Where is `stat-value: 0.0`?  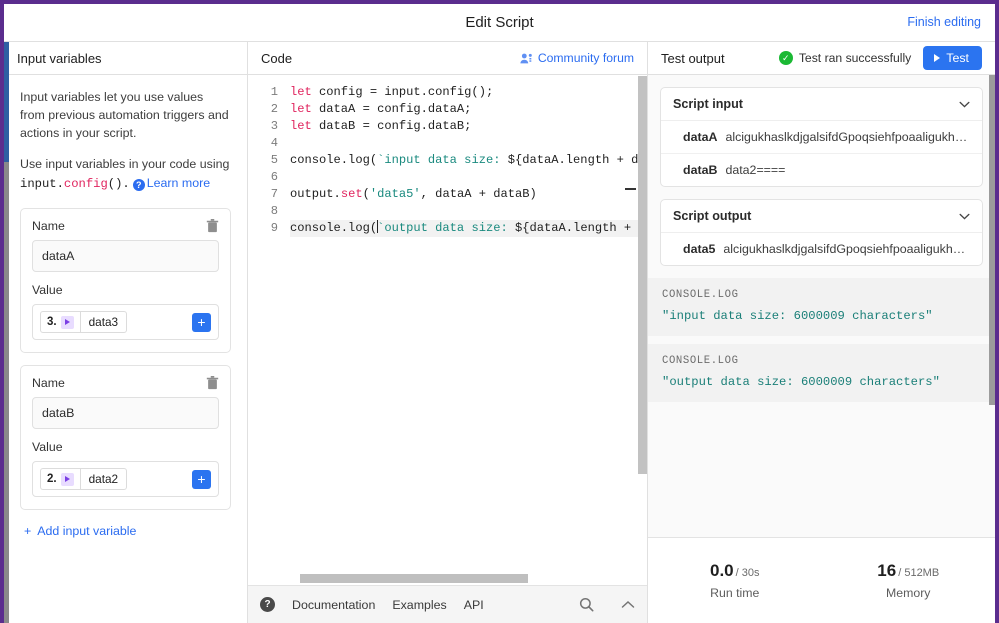 stat-value: 0.0 is located at coordinates (722, 570).